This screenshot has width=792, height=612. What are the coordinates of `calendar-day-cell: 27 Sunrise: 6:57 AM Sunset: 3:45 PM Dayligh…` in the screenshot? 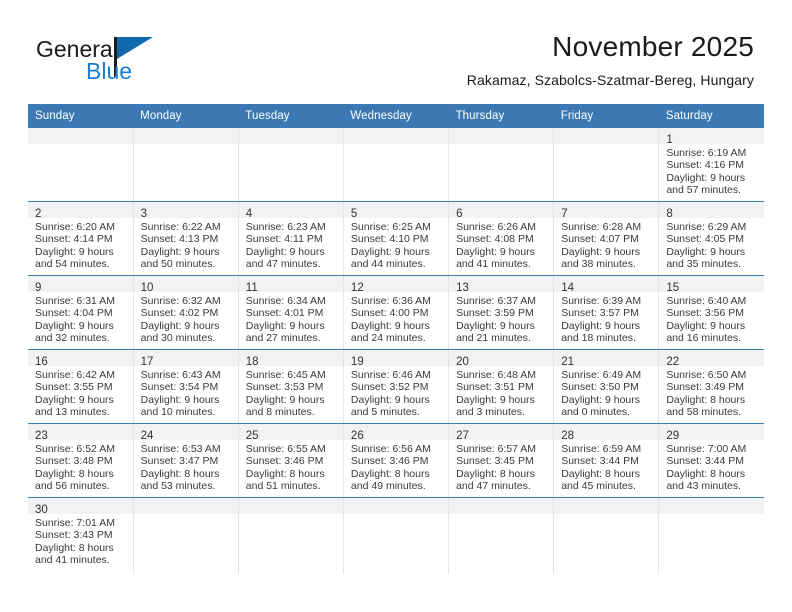 It's located at (501, 460).